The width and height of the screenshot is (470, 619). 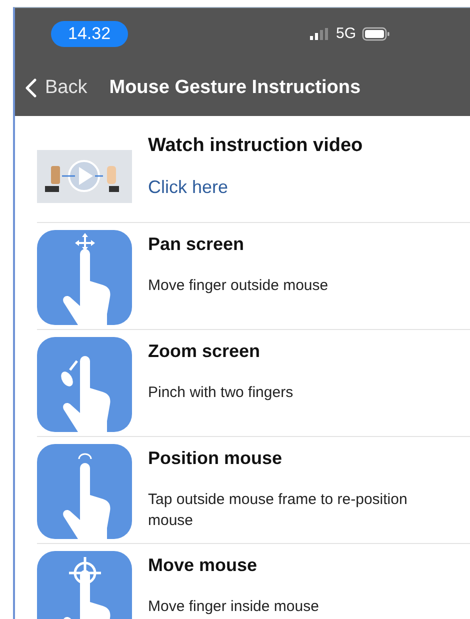 What do you see at coordinates (203, 565) in the screenshot?
I see `gesture-title: Move mouse` at bounding box center [203, 565].